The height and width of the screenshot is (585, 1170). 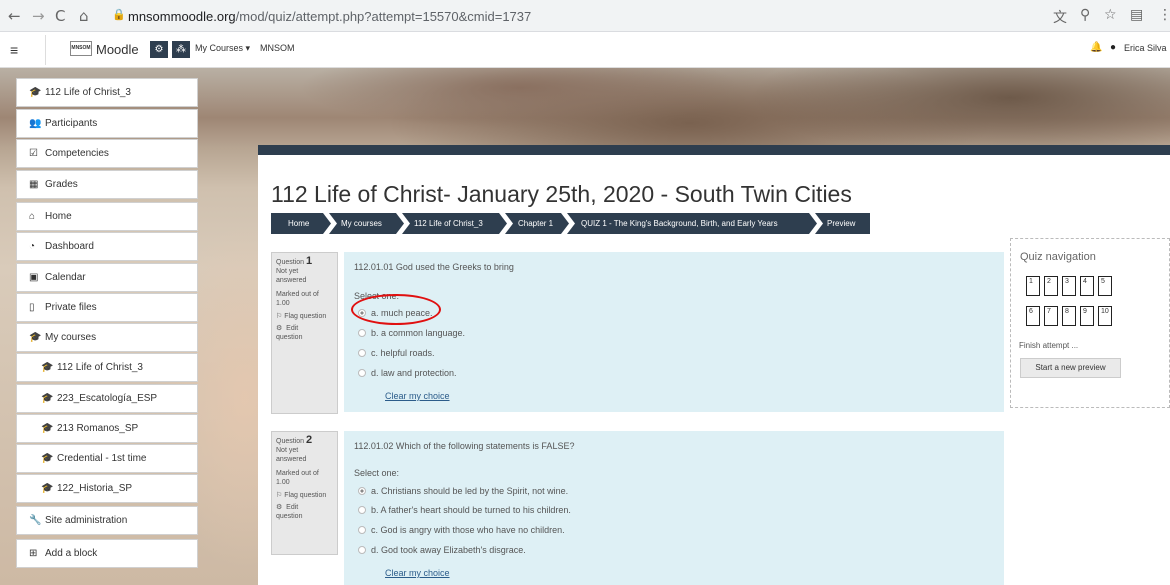 What do you see at coordinates (181, 49) in the screenshot?
I see `sitemap-icon: ⁂` at bounding box center [181, 49].